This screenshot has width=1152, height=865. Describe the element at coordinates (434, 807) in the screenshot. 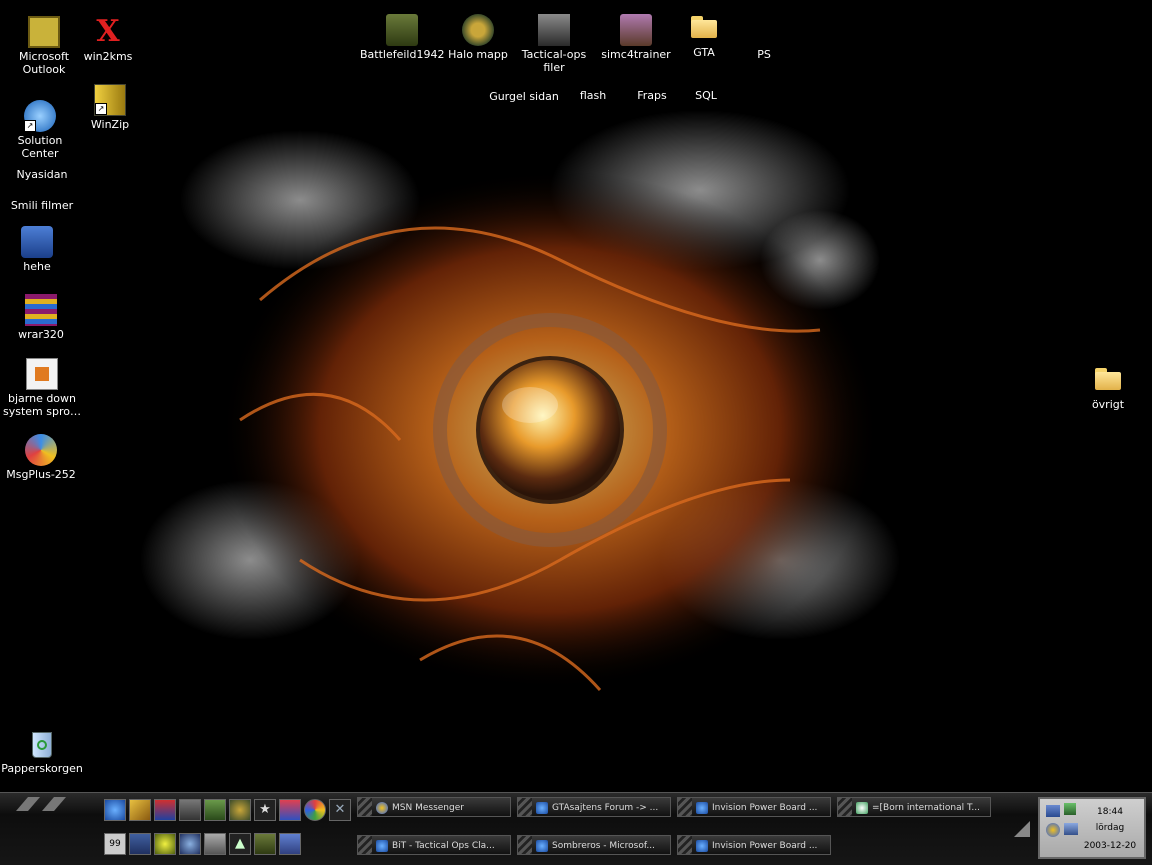

I see `taskbar-button: MSN Messenger` at that location.